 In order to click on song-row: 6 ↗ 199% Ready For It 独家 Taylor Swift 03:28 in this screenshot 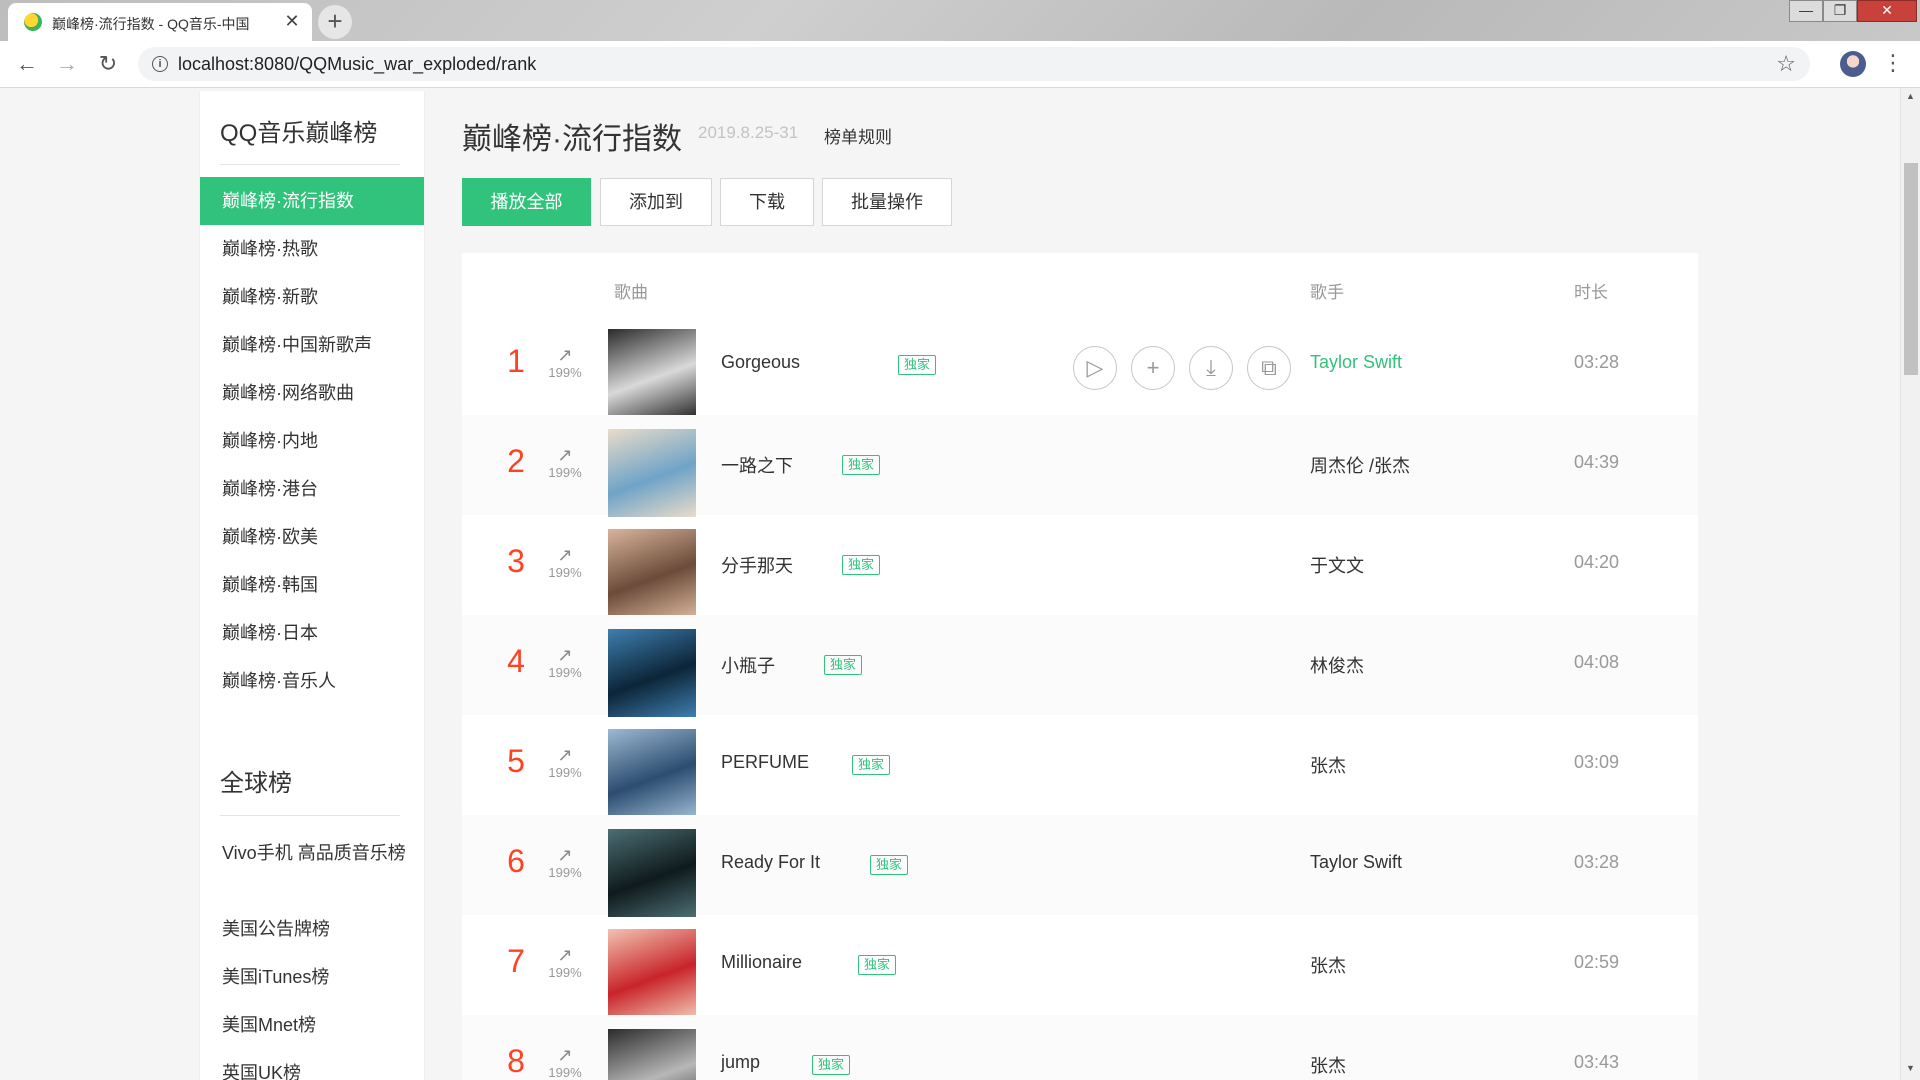, I will do `click(1080, 866)`.